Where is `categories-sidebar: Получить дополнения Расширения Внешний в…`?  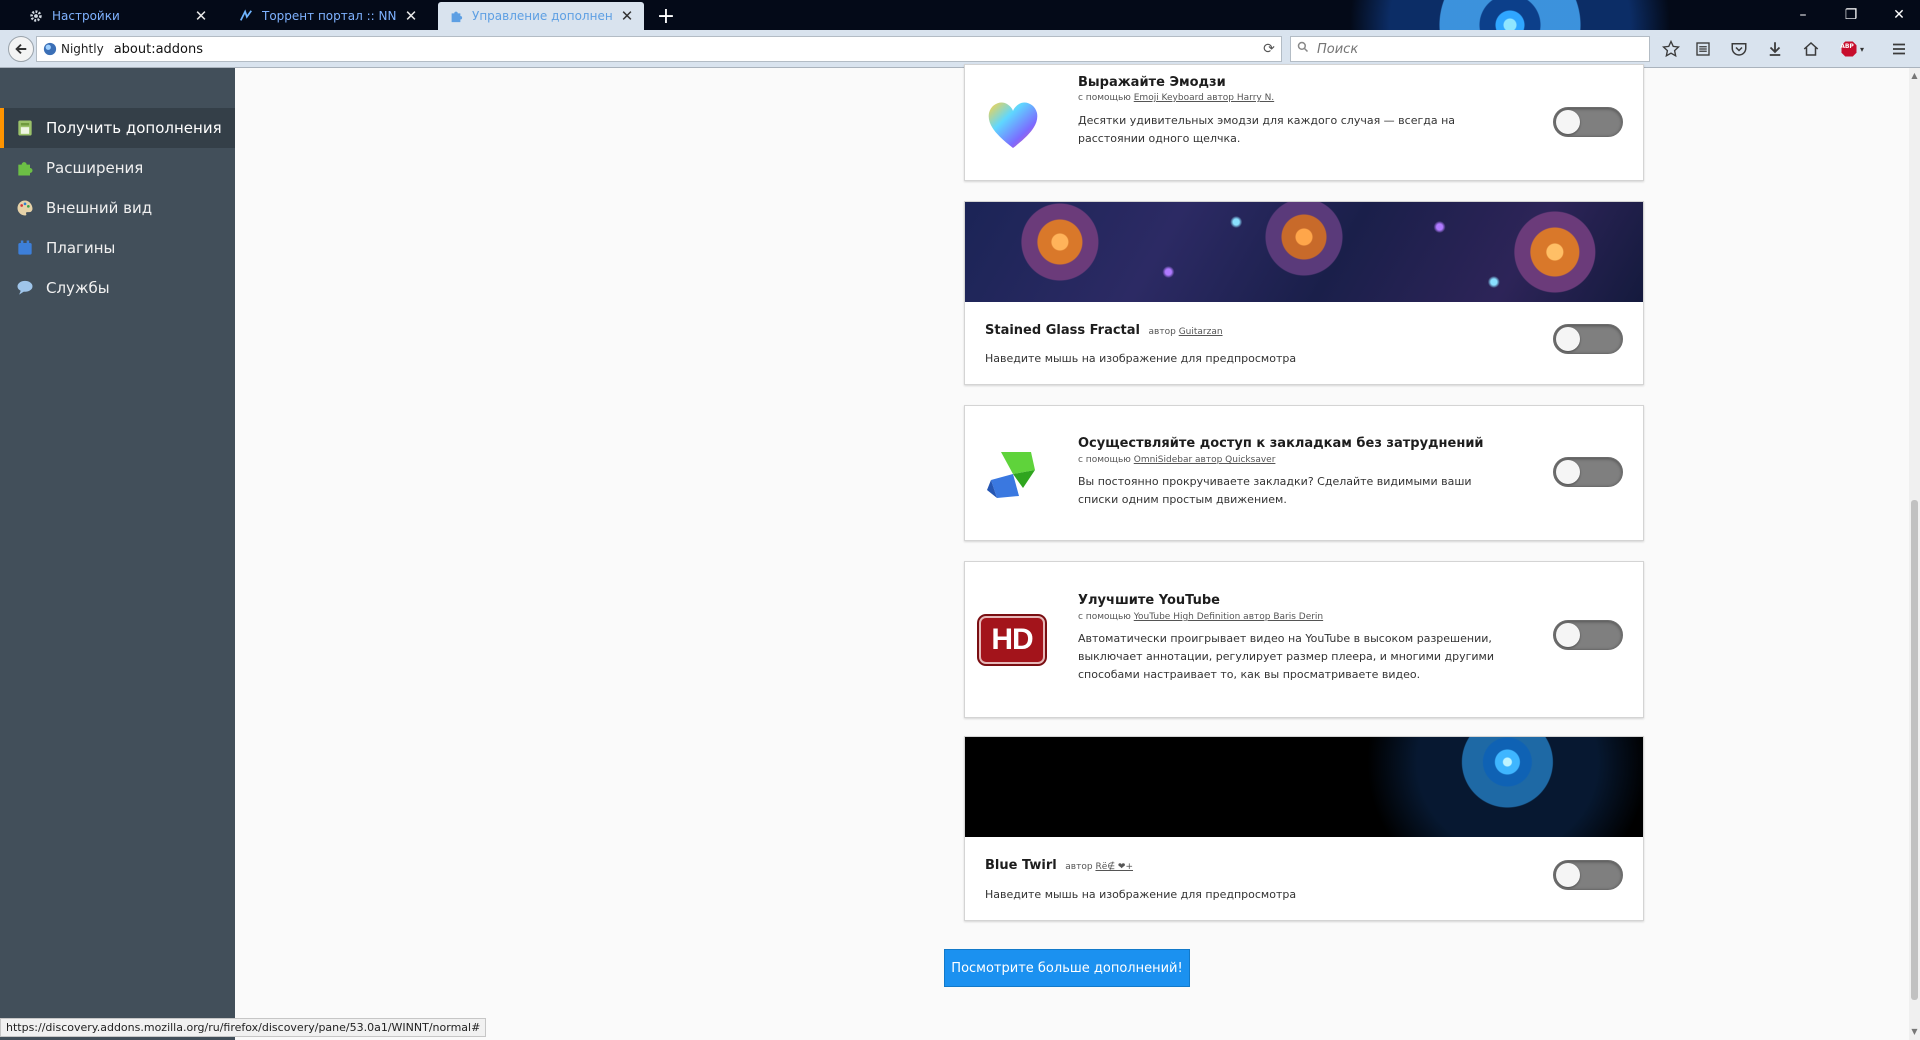 categories-sidebar: Получить дополнения Расширения Внешний в… is located at coordinates (117, 554).